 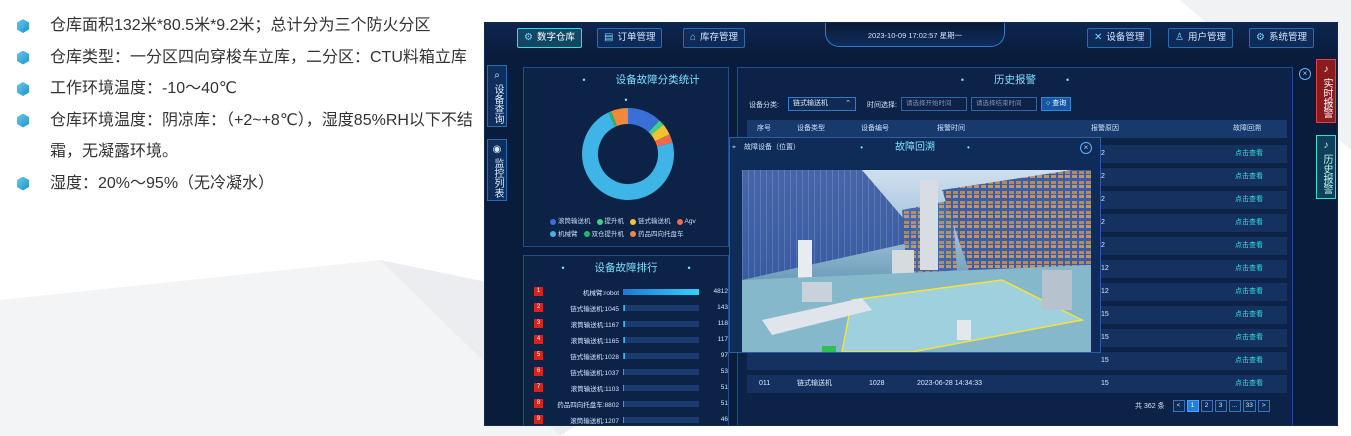 I want to click on fault-category-panel: 设备故障分类统计 滚筒输送机提升机链式输送机 Agv 机械臂双仓提升机药品四向托盘车, so click(x=626, y=157).